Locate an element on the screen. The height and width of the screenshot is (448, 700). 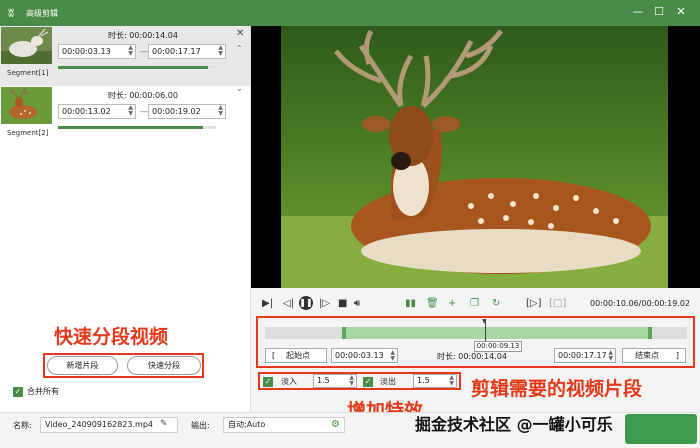
gear-icon: ⚙ is located at coordinates (335, 425).